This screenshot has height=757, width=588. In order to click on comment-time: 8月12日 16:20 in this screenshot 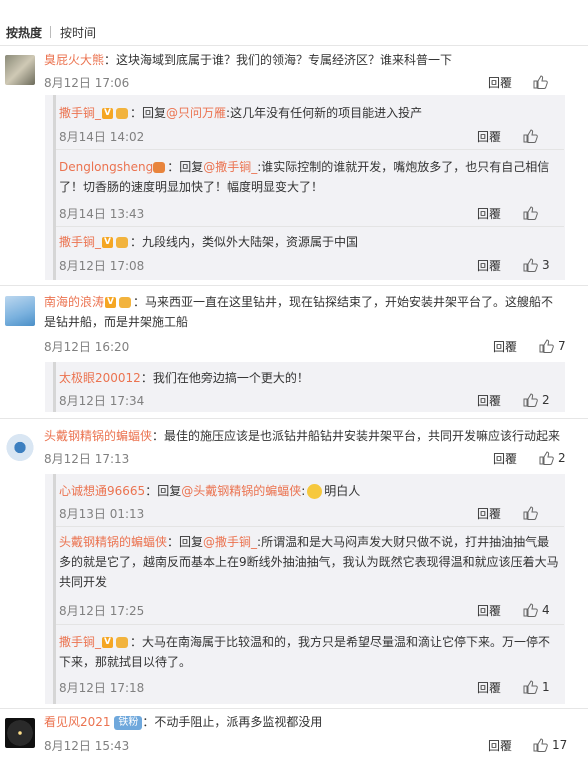, I will do `click(87, 347)`.